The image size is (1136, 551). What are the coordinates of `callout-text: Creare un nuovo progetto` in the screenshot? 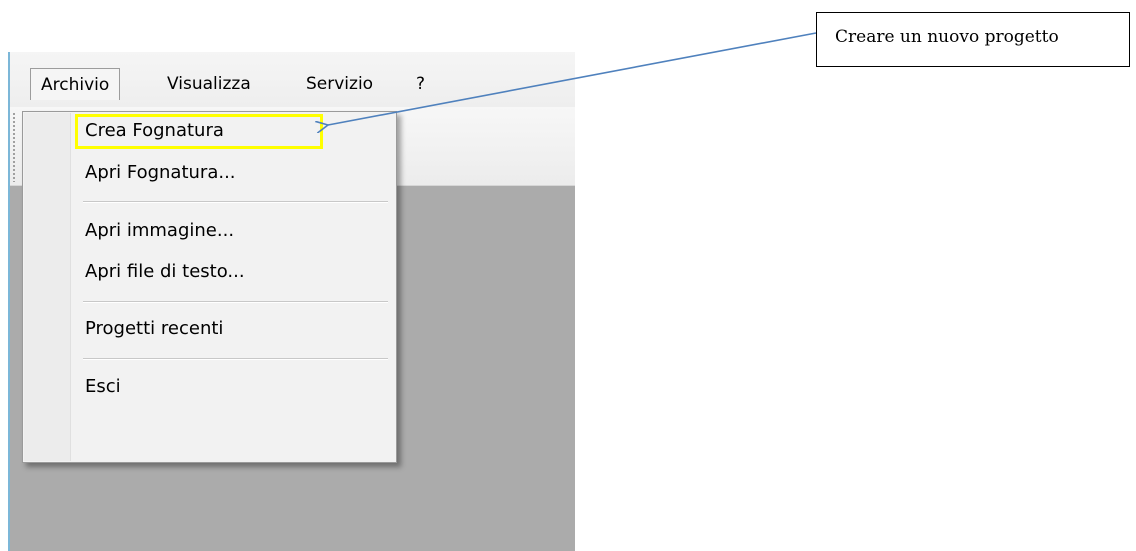 It's located at (947, 37).